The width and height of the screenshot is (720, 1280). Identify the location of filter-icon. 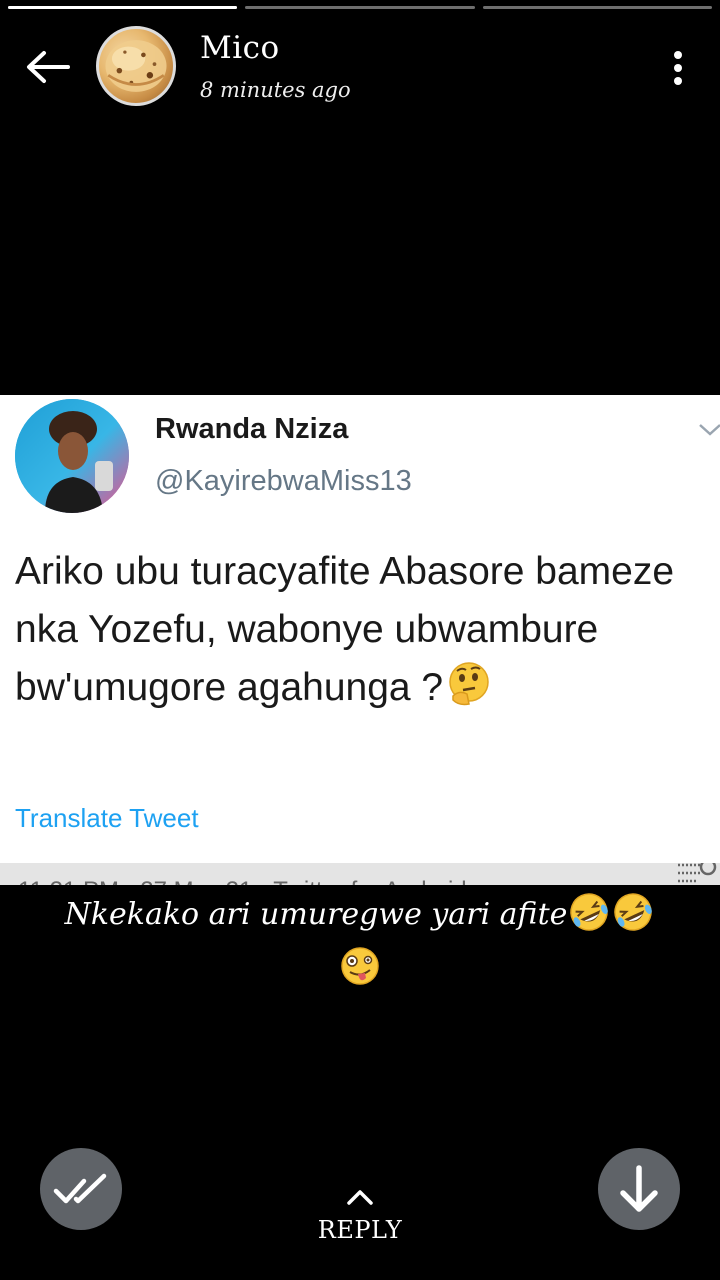
(696, 874).